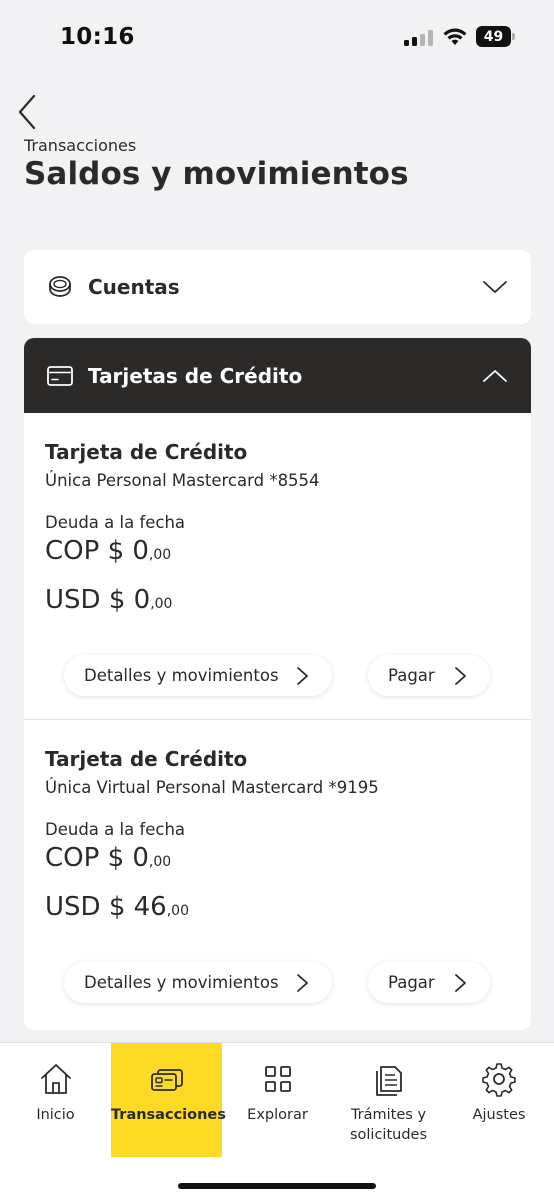  What do you see at coordinates (277, 1115) in the screenshot?
I see `nav-label: Explorar` at bounding box center [277, 1115].